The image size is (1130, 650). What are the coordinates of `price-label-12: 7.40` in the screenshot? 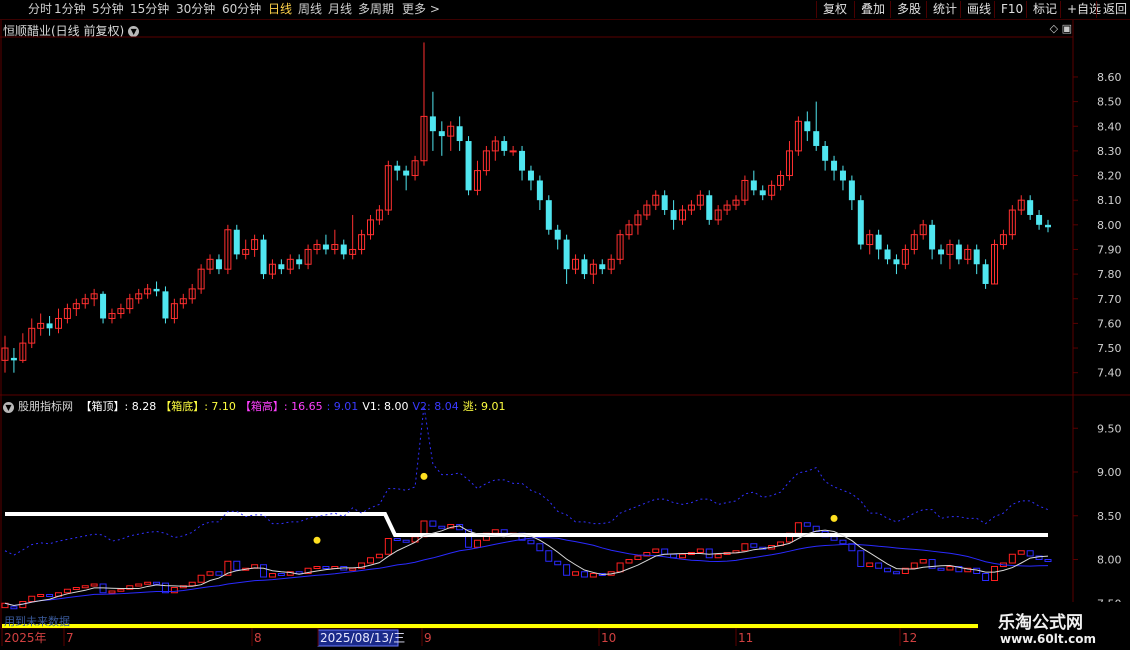 It's located at (1109, 373).